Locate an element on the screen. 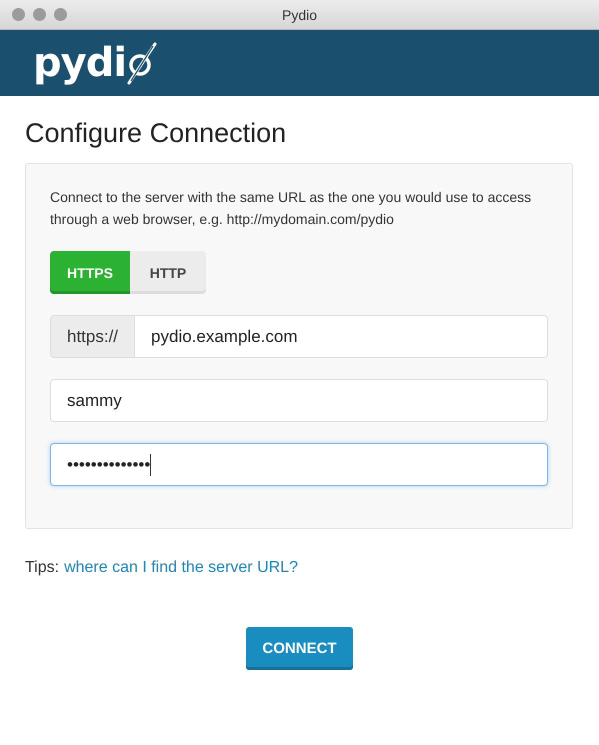 This screenshot has height=745, width=599. username-field: sammy is located at coordinates (299, 400).